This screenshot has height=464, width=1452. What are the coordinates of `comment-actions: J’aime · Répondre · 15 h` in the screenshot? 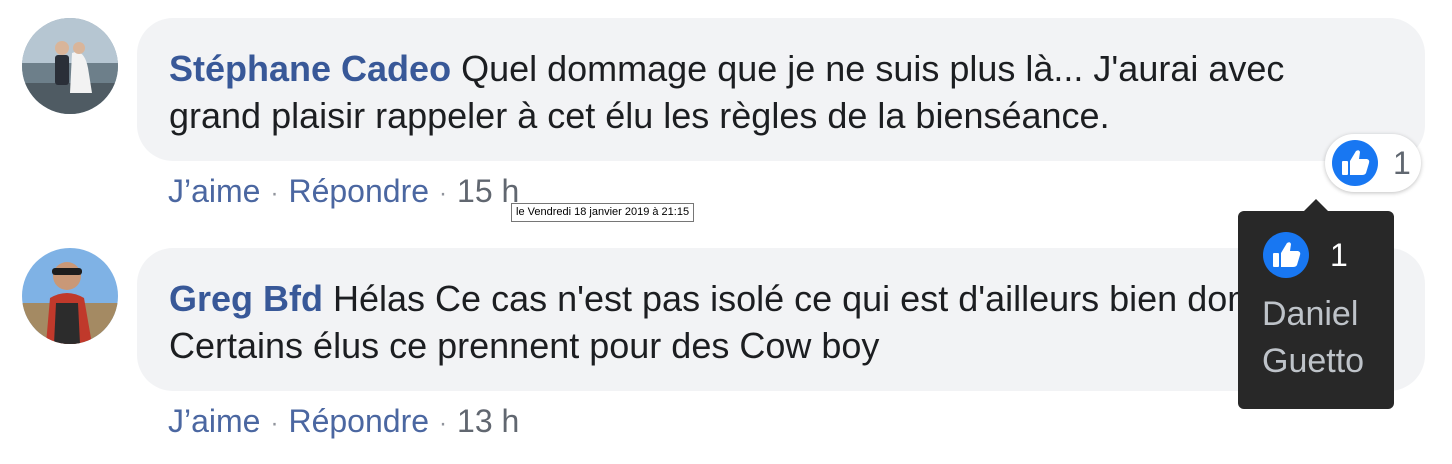 It's located at (343, 192).